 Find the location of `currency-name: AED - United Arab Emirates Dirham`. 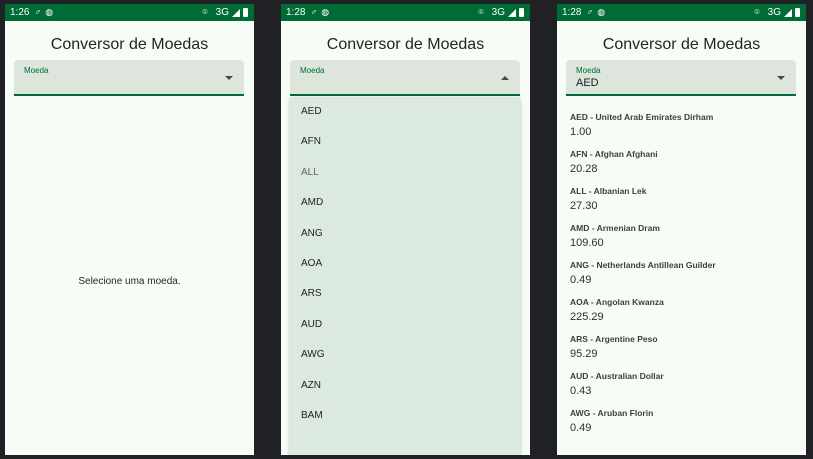

currency-name: AED - United Arab Emirates Dirham is located at coordinates (642, 117).